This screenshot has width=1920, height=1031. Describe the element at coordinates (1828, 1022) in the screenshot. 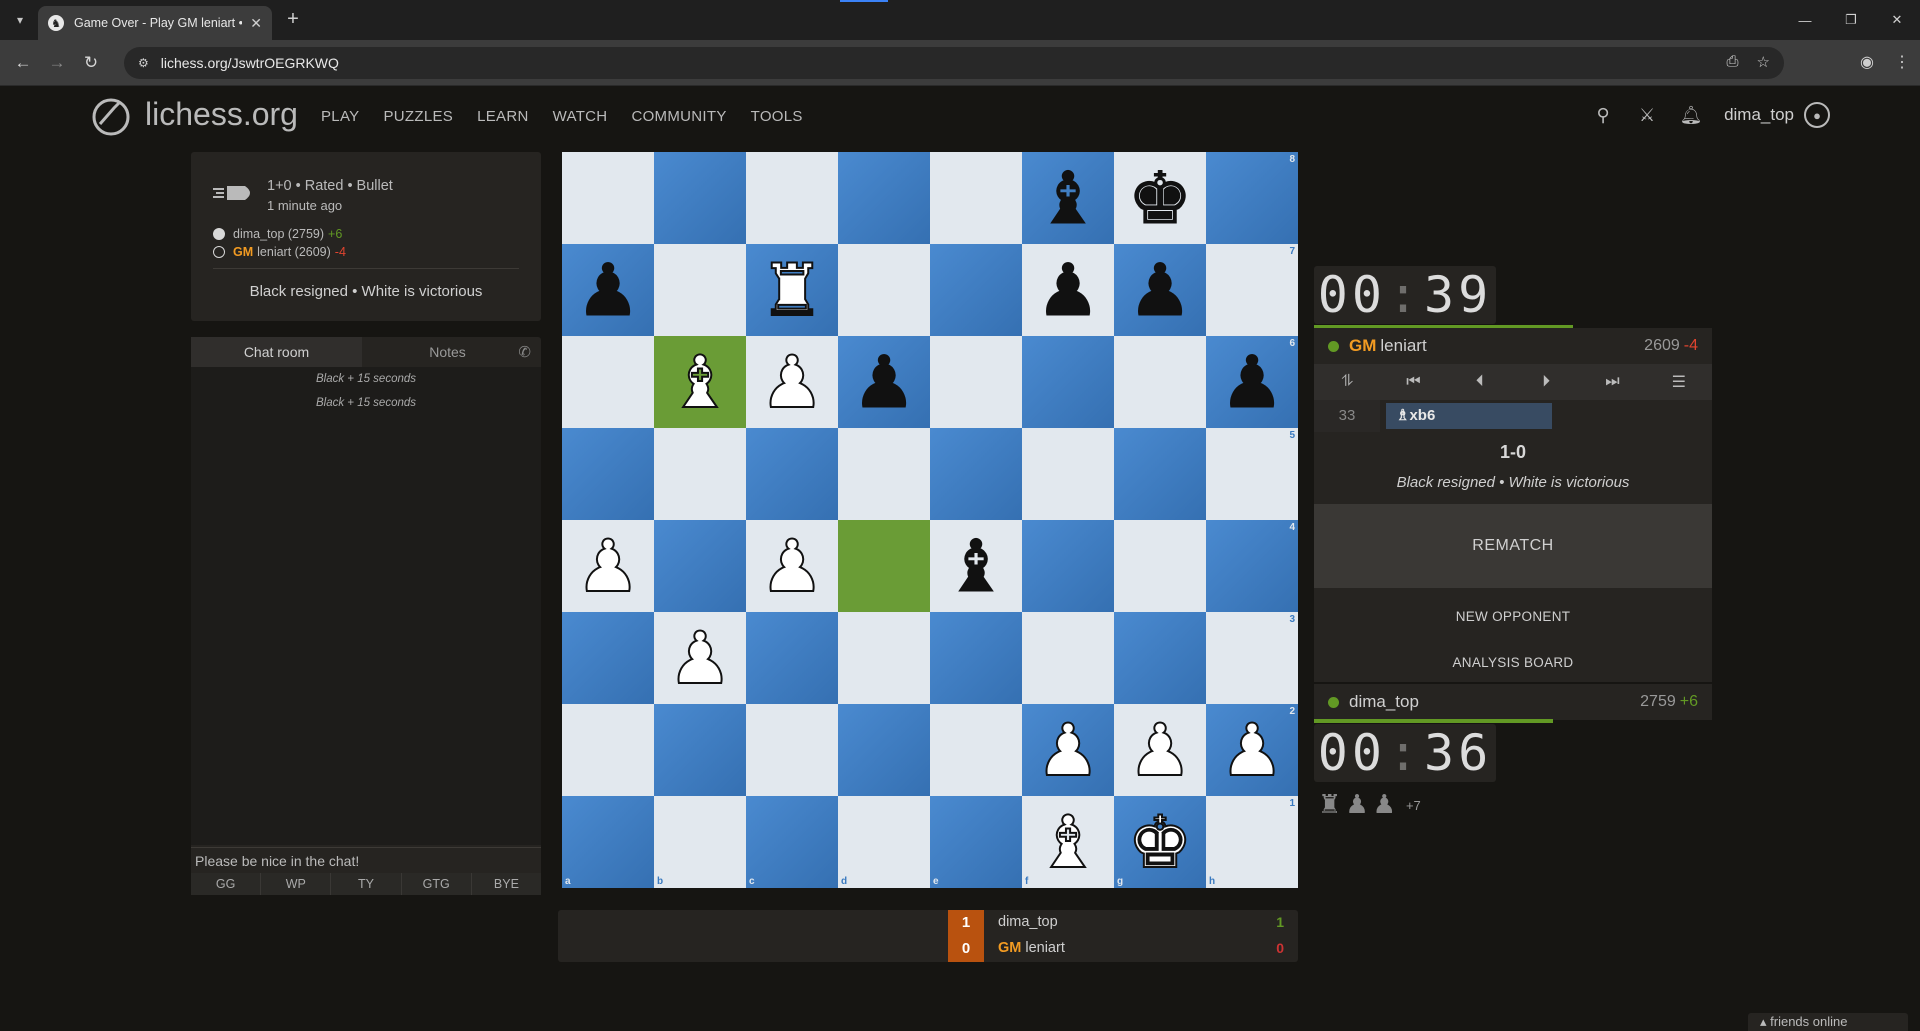

I see `friends-online-button: ▴ friends online` at that location.